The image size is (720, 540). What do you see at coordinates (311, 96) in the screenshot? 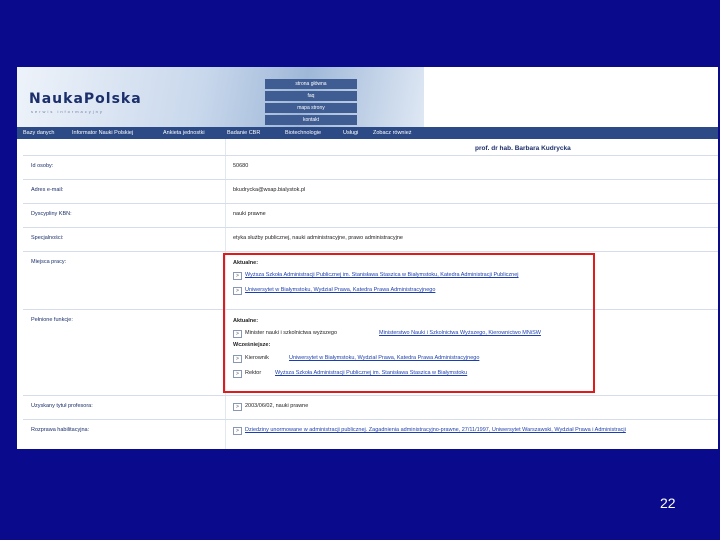
I see `quick-link-faq: faq` at bounding box center [311, 96].